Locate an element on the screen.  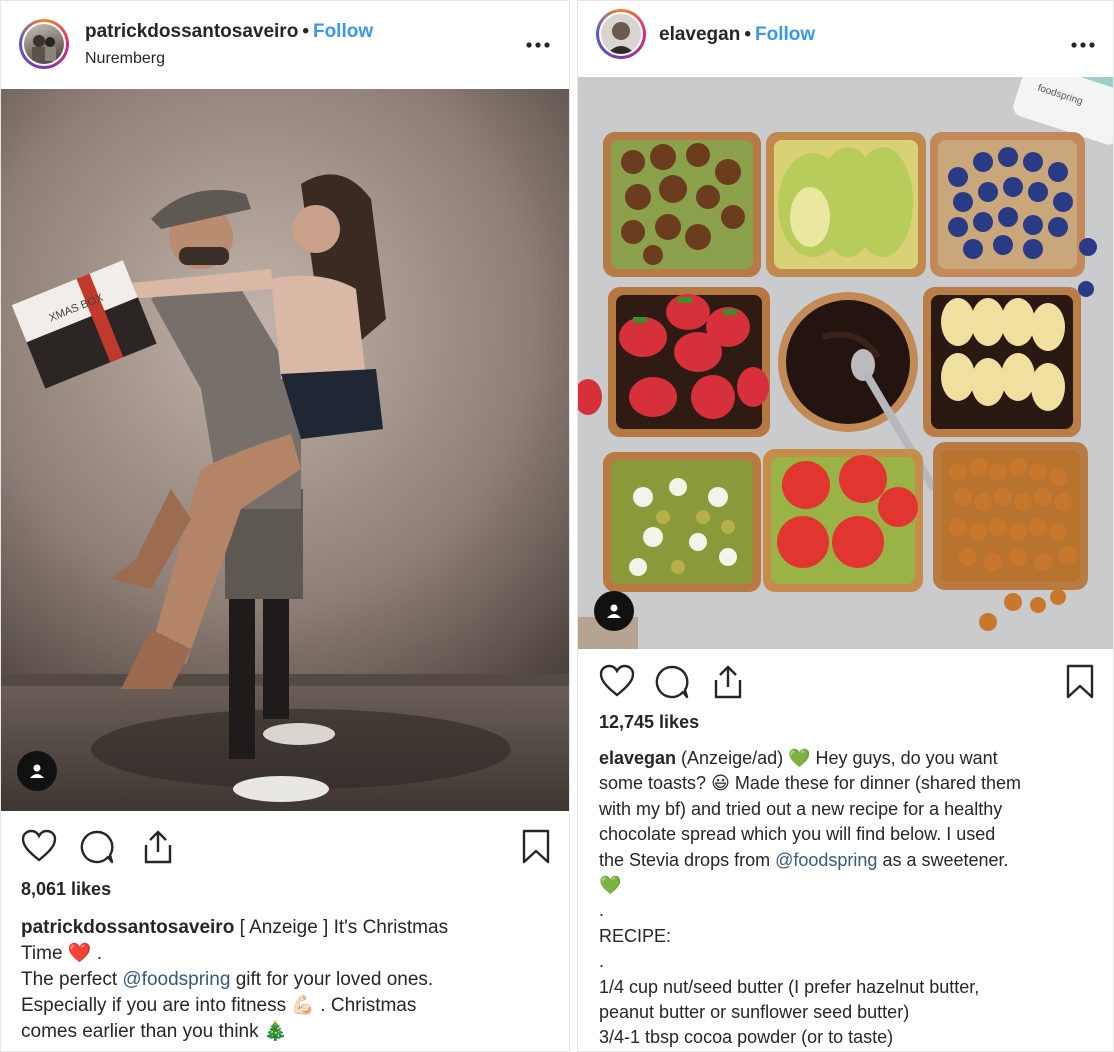
muscle-emoji: 💪🏻 is located at coordinates (303, 1005).